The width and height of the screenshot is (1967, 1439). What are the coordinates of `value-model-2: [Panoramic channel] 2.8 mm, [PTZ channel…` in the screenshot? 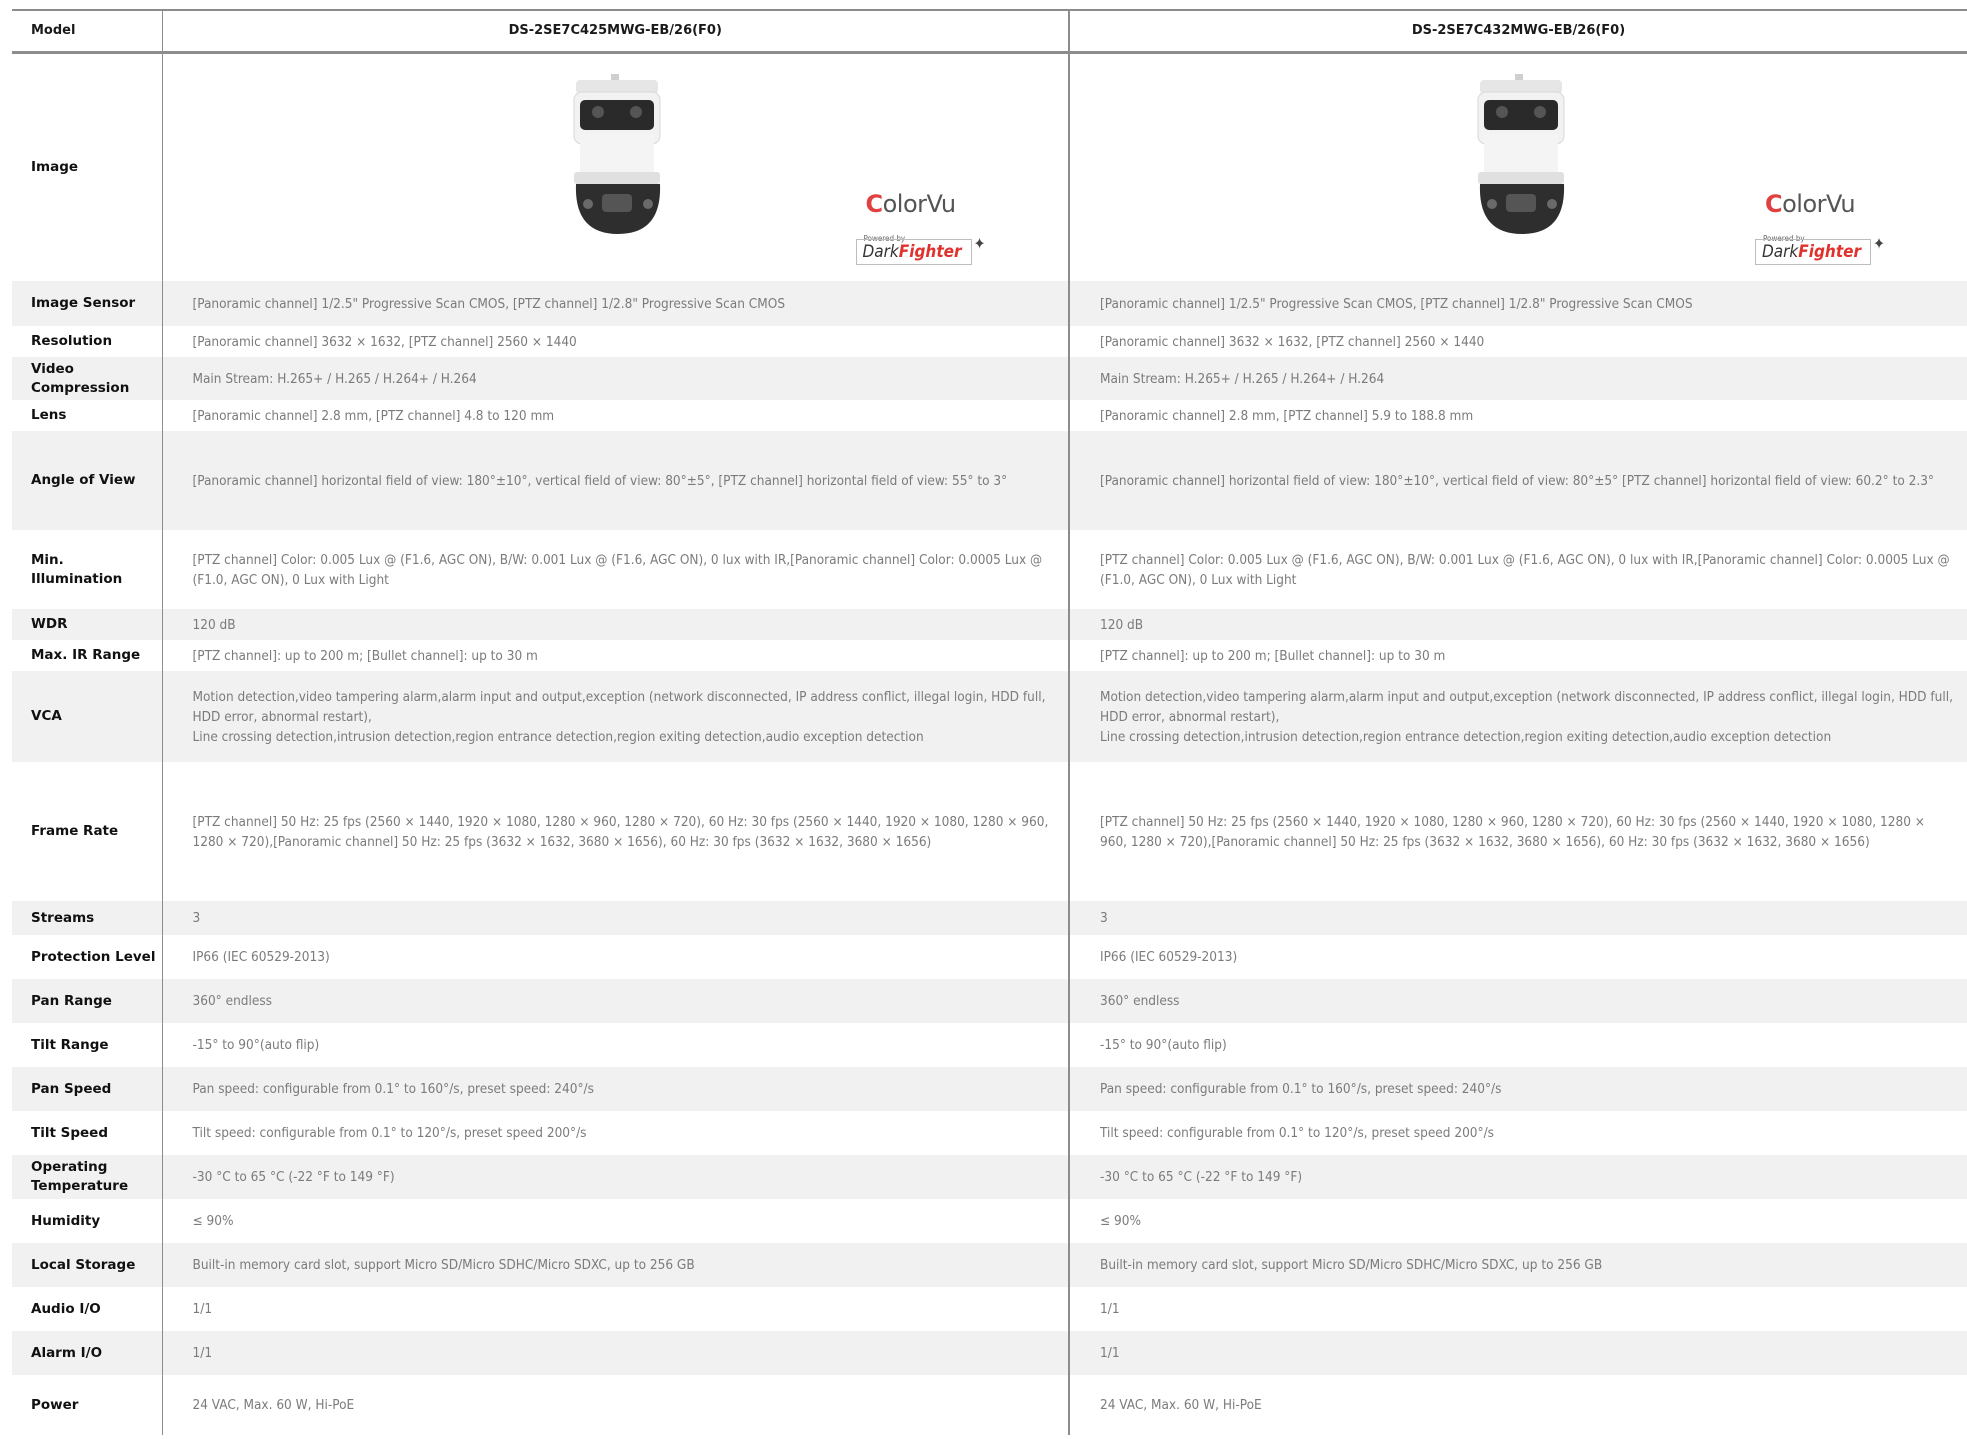 It's located at (1517, 415).